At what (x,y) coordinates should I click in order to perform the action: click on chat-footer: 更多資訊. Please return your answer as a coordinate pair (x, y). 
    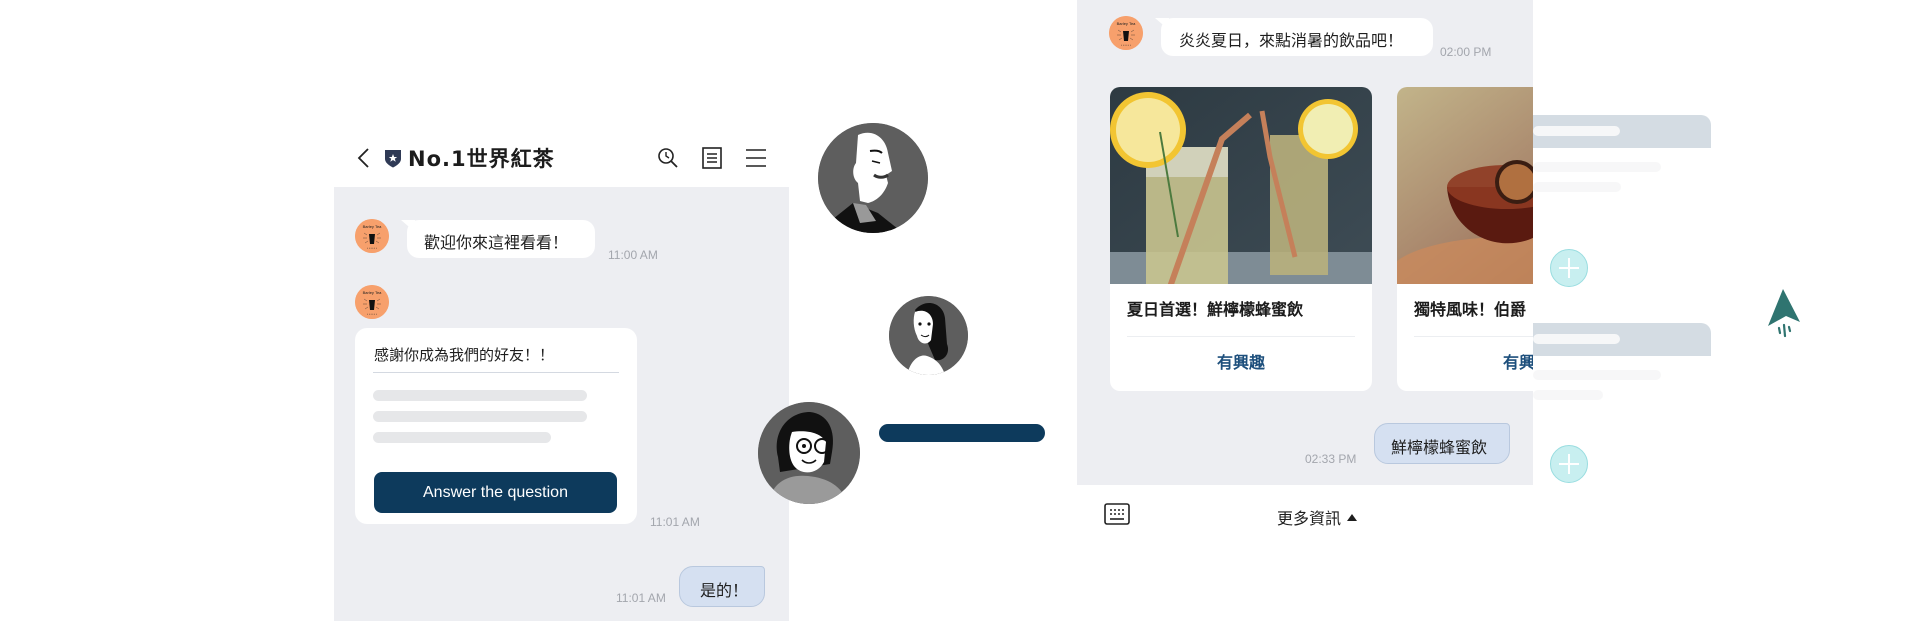
    Looking at the image, I should click on (1305, 515).